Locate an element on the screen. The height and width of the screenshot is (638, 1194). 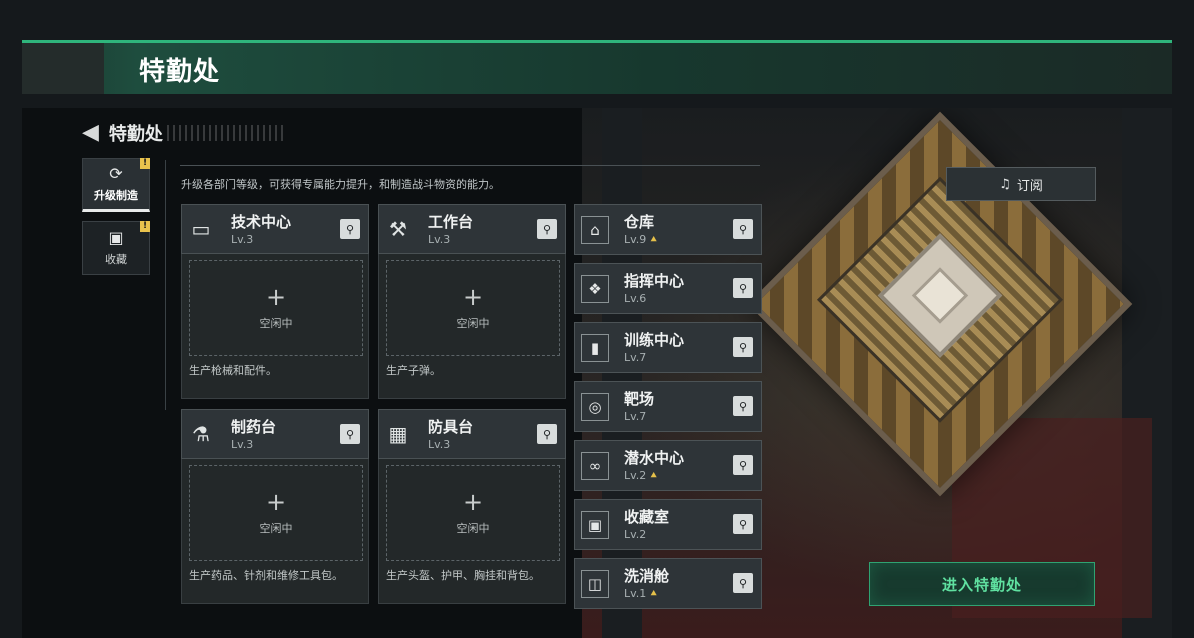
subscribe-button: ♫ 订阅 is located at coordinates (1021, 184).